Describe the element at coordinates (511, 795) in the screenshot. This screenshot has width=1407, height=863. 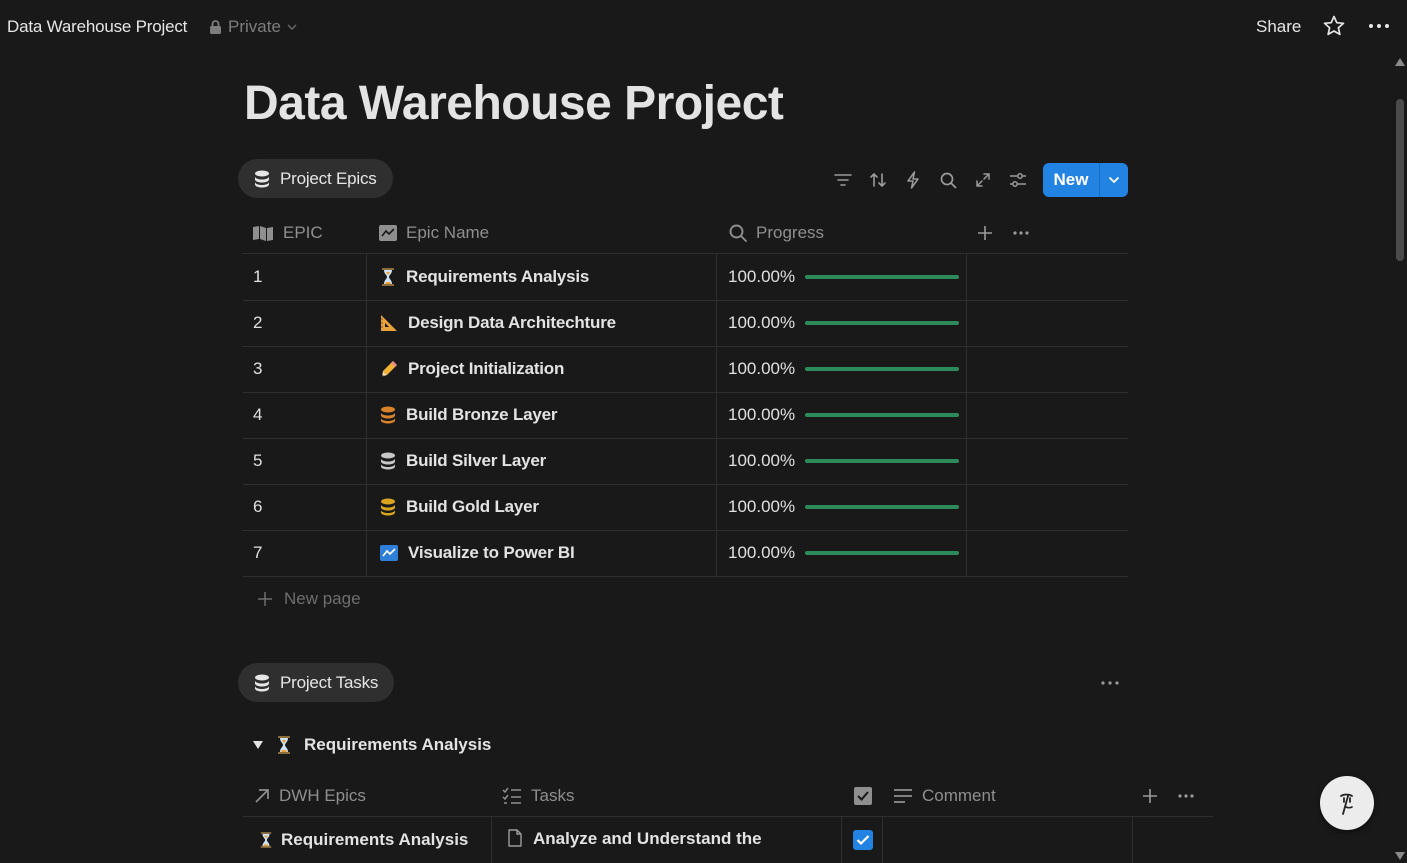
I see `checklist-icon` at that location.